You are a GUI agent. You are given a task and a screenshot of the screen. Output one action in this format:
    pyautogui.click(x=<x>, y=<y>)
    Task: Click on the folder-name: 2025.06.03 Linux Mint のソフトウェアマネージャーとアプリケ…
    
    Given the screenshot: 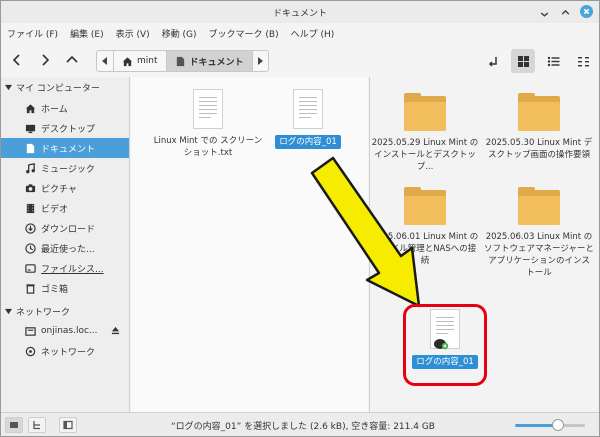 What is the action you would take?
    pyautogui.click(x=539, y=255)
    